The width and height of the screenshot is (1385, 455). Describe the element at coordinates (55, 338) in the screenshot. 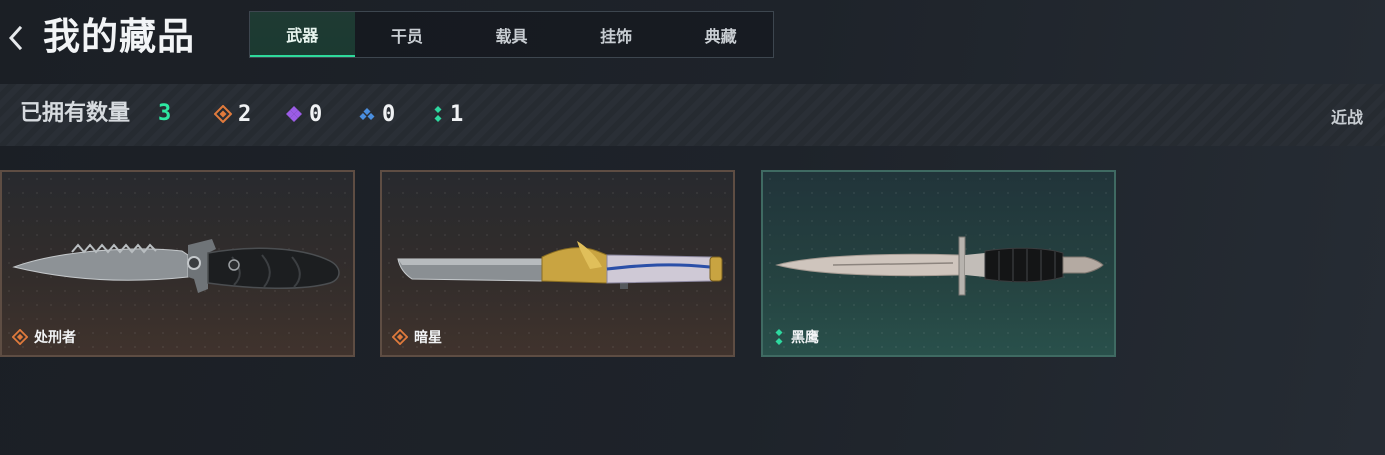

I see `card-name: 处刑者` at that location.